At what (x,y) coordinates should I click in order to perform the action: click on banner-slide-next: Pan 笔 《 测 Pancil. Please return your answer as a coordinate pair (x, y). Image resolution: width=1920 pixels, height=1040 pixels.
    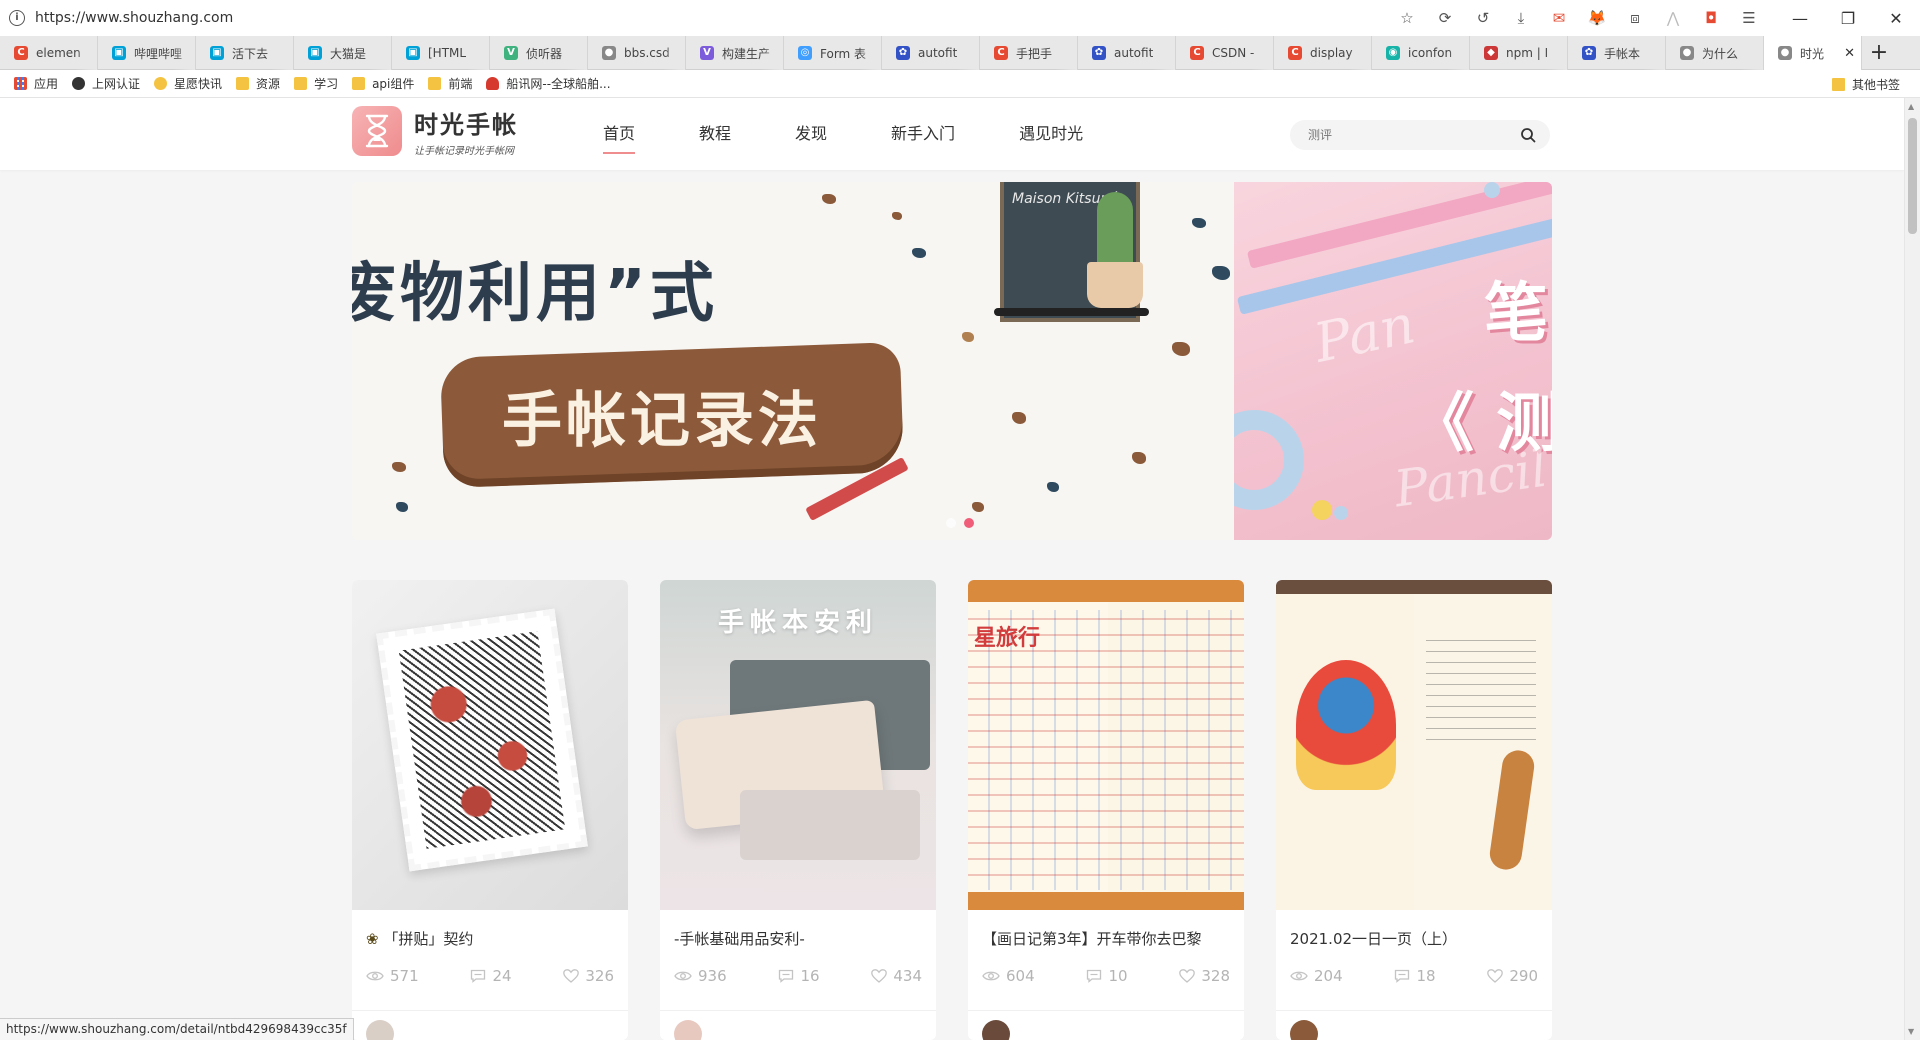
    Looking at the image, I should click on (1393, 361).